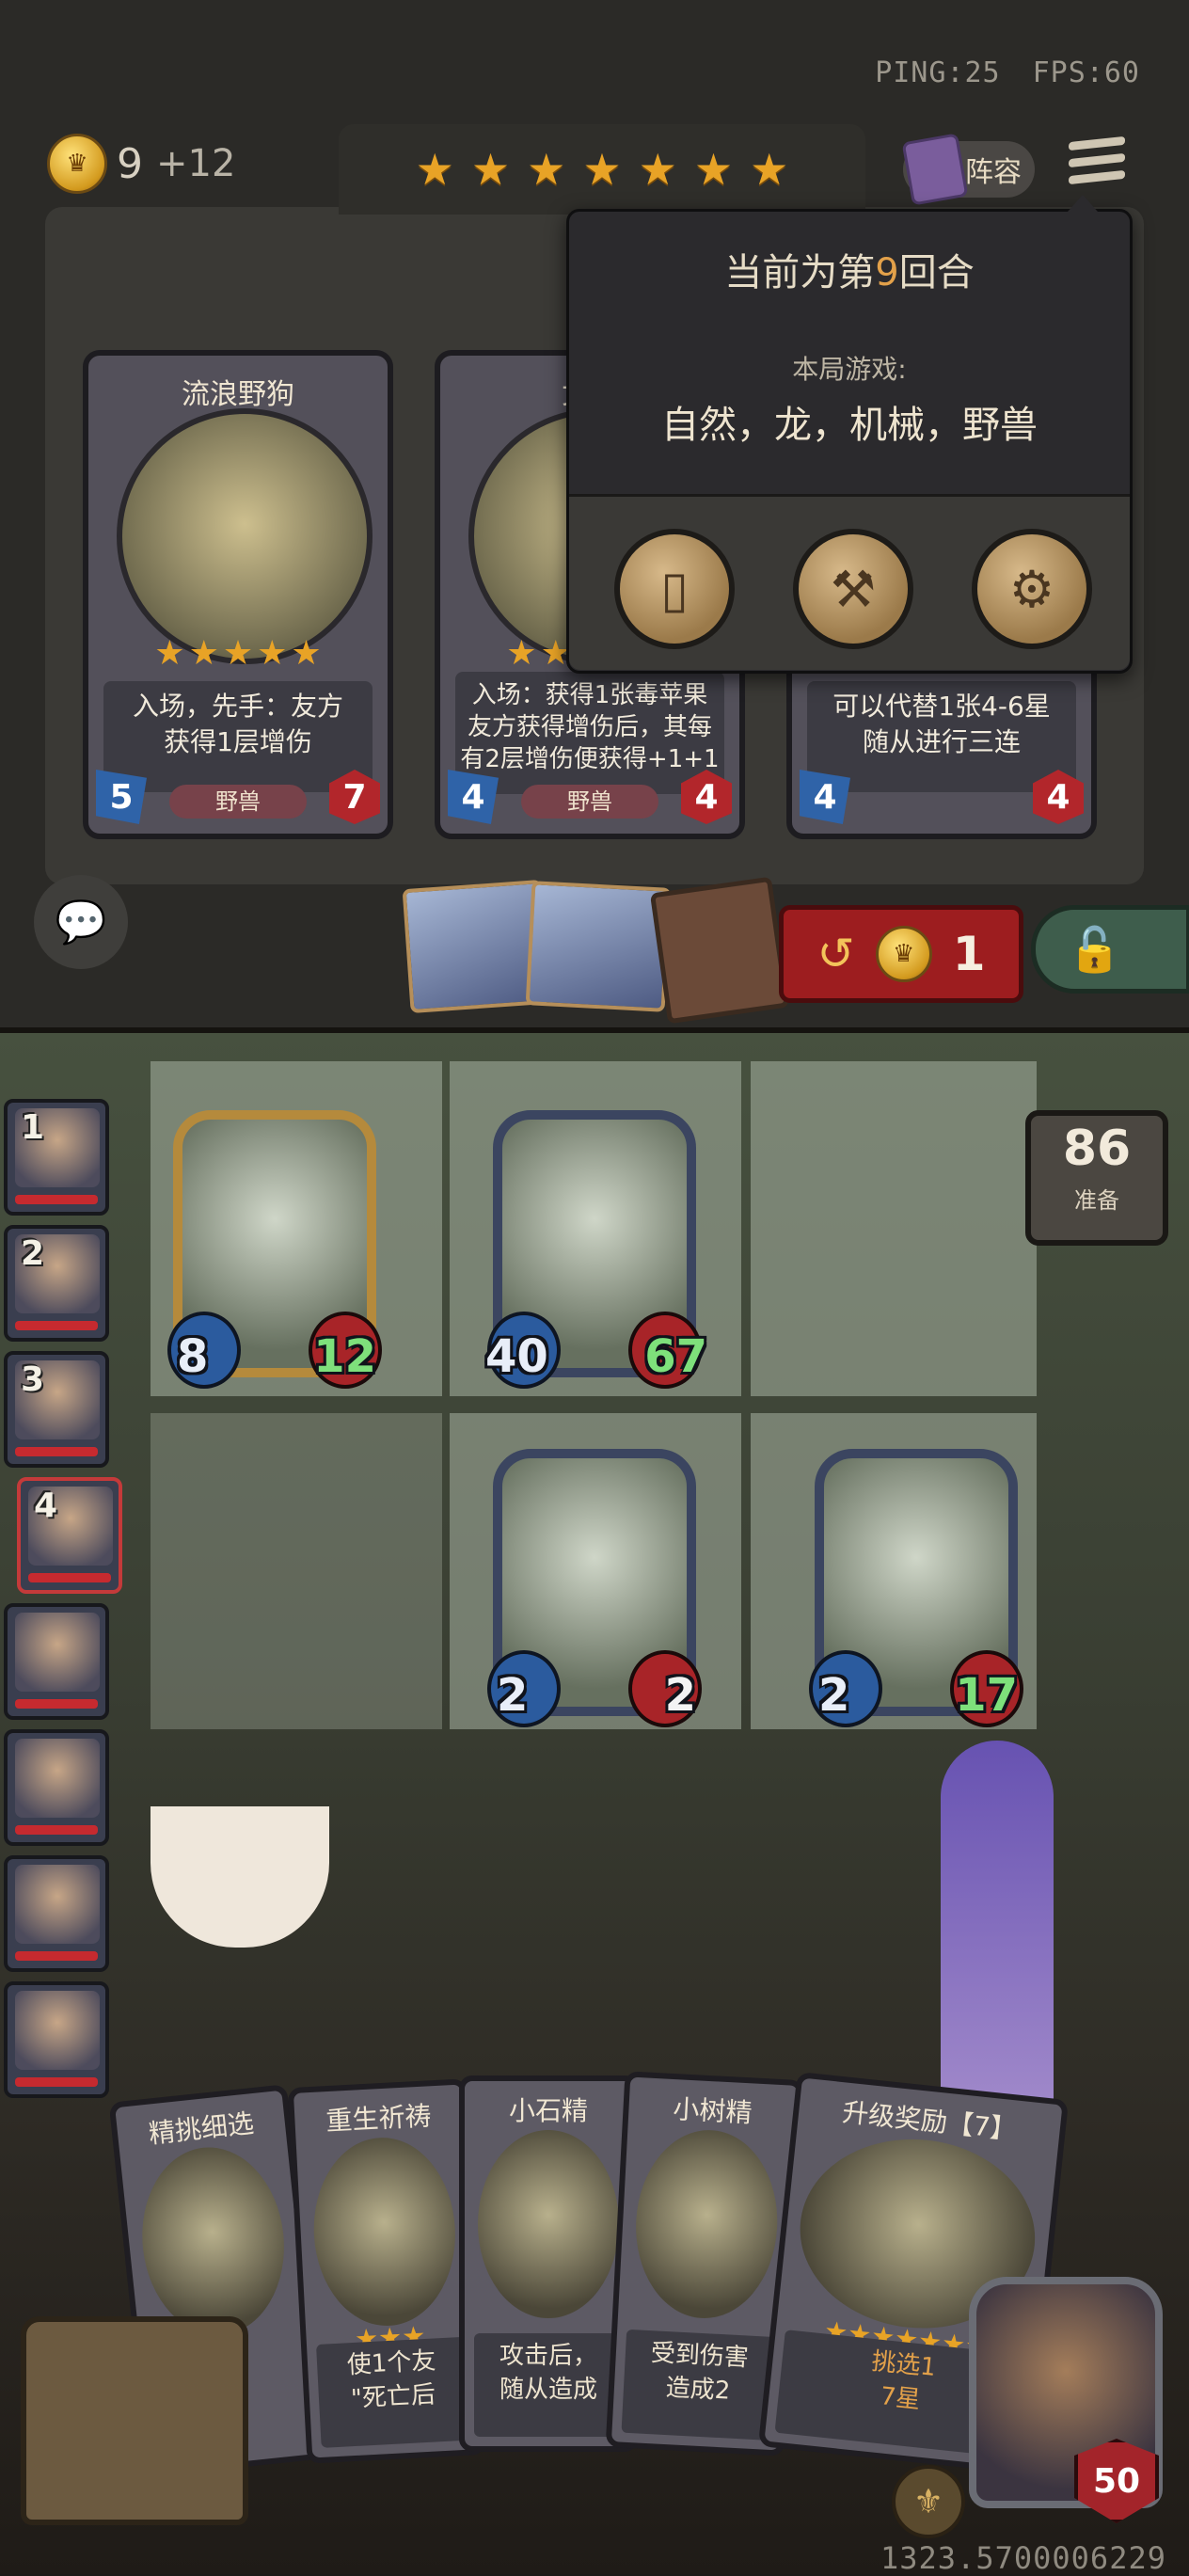 This screenshot has width=1189, height=2576. Describe the element at coordinates (594, 1588) in the screenshot. I see `minion-fish-tank: 2 2` at that location.